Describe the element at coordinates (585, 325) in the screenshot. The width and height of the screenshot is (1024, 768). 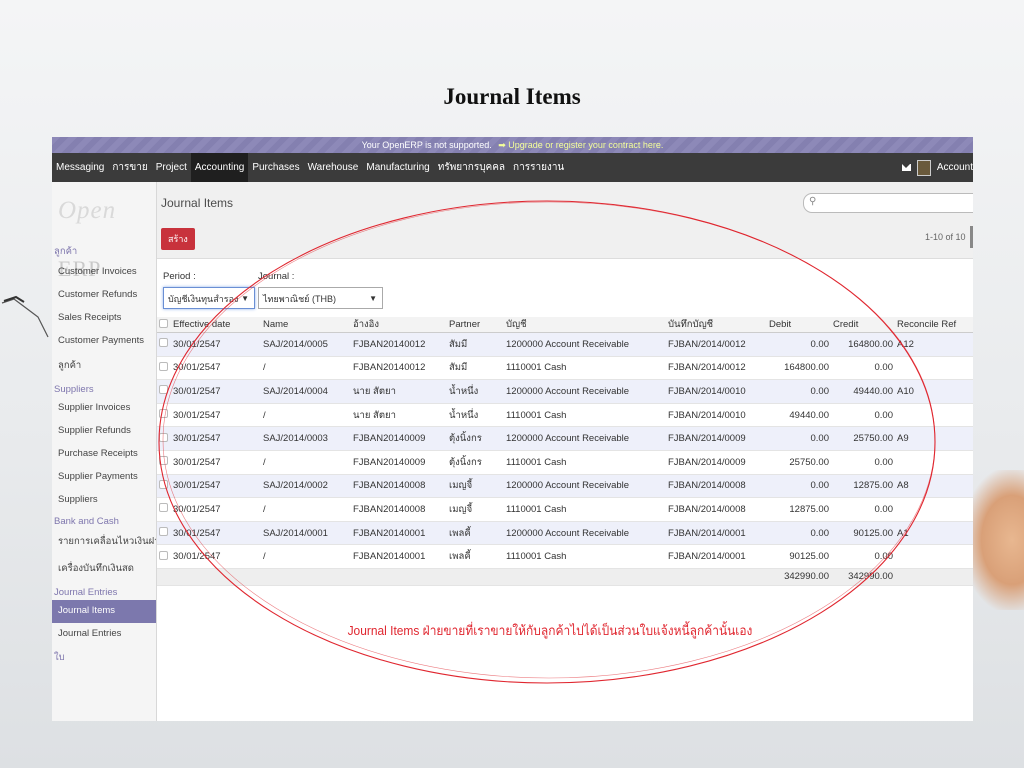
I see `column-header: บัญชี` at that location.